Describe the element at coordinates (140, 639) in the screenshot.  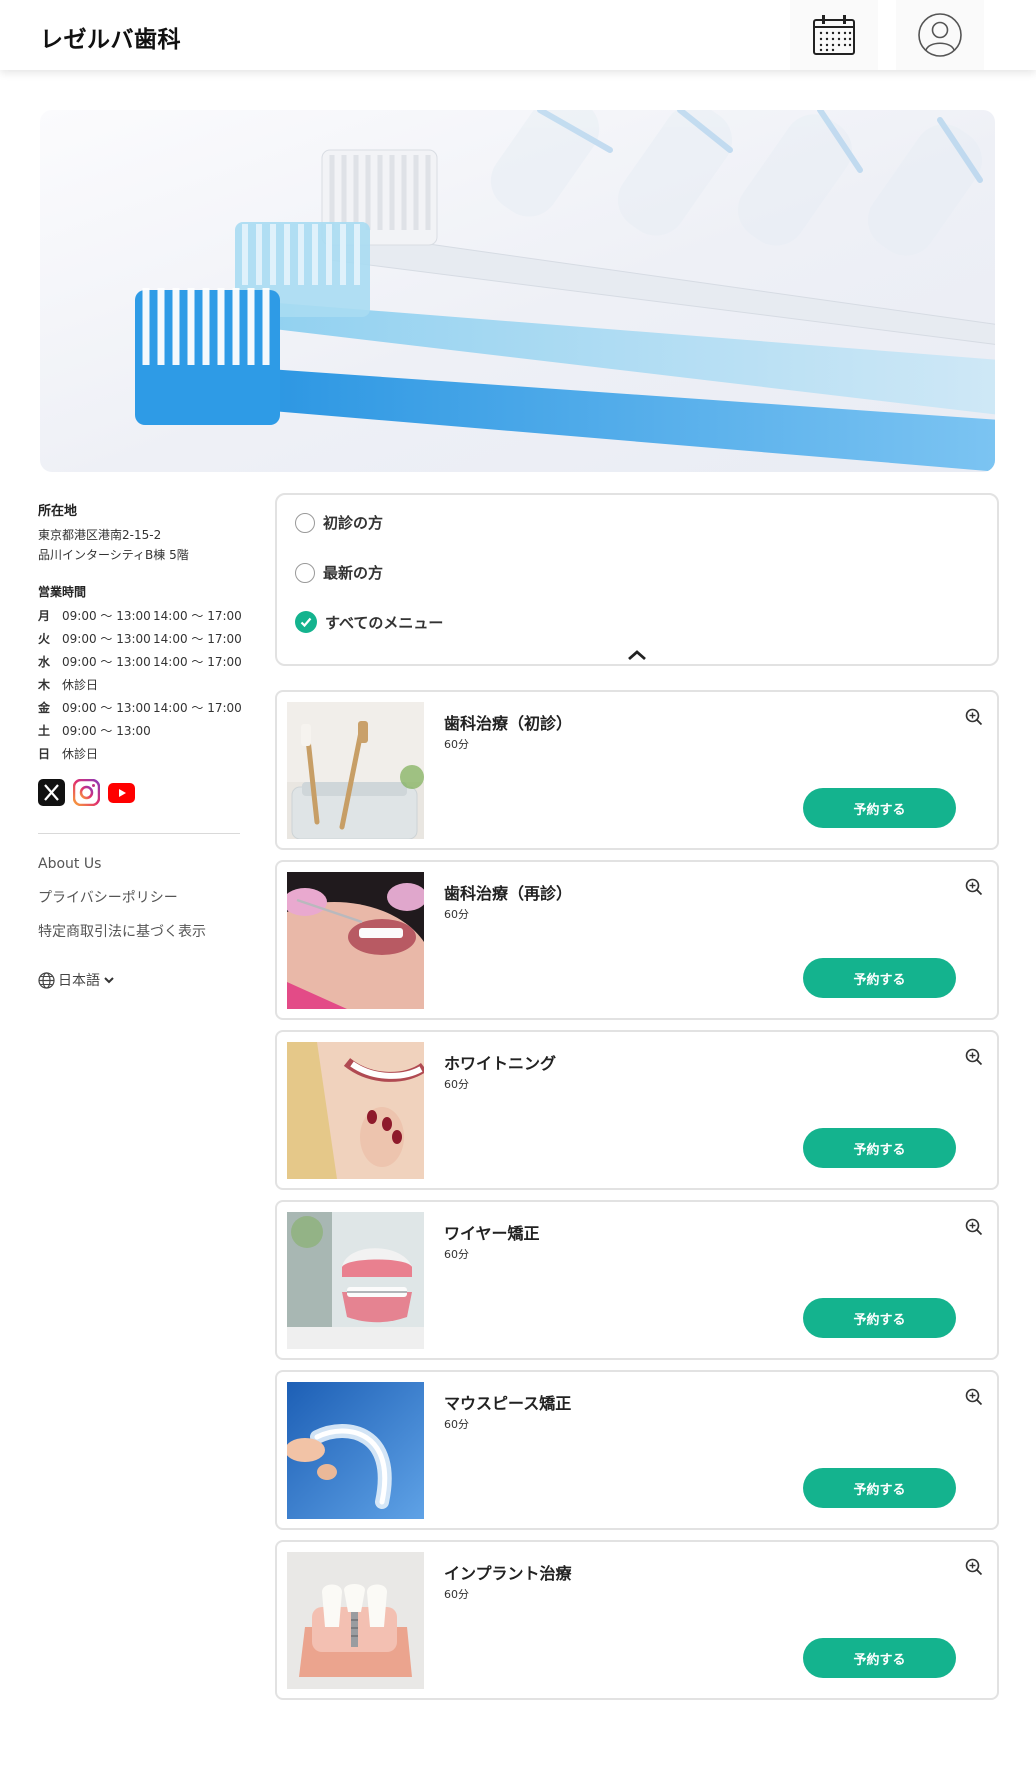
I see `hours-row: 火 09:00 ～ 13:00 14:00 ～ 17:00` at that location.